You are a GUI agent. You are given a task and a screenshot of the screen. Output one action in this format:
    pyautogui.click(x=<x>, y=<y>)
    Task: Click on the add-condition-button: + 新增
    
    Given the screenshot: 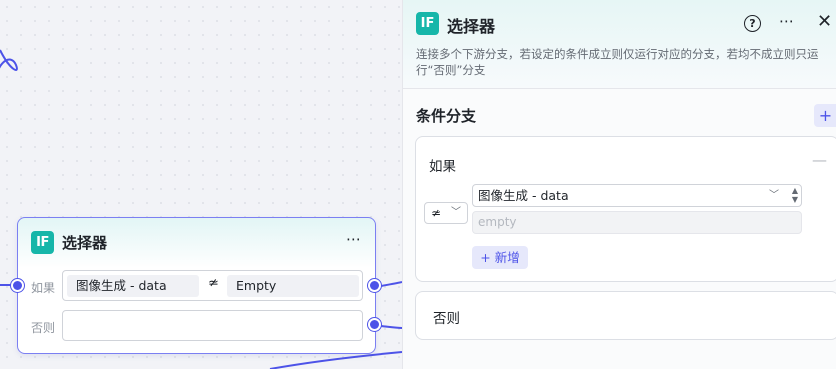 What is the action you would take?
    pyautogui.click(x=500, y=257)
    